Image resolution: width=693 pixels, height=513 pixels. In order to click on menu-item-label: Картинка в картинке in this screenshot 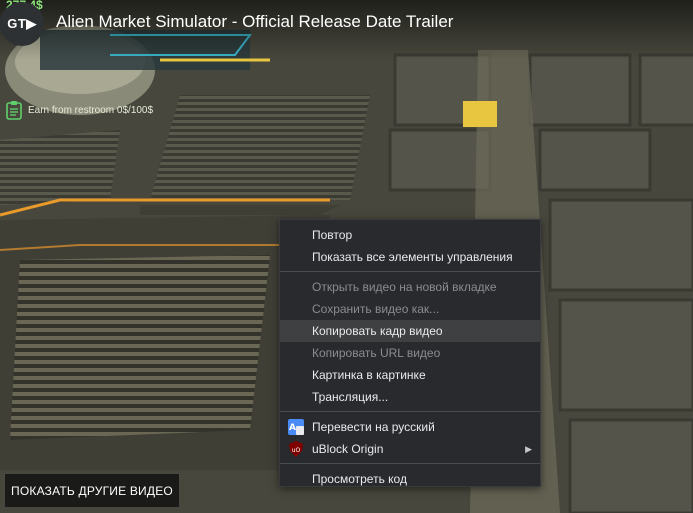, I will do `click(369, 375)`.